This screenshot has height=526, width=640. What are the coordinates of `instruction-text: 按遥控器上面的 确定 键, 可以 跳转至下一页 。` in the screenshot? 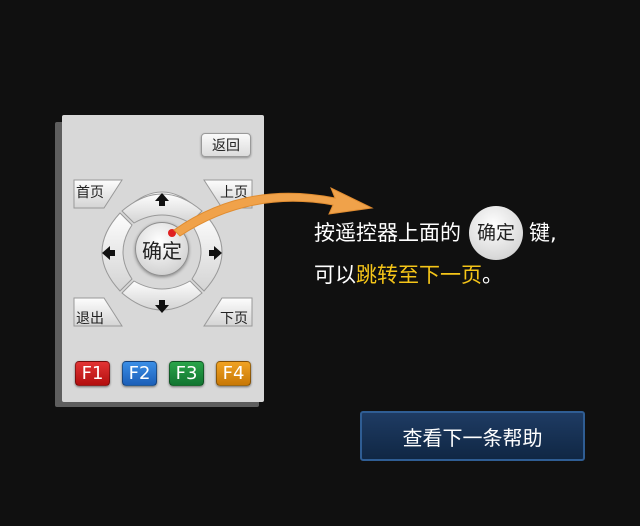 It's located at (474, 250).